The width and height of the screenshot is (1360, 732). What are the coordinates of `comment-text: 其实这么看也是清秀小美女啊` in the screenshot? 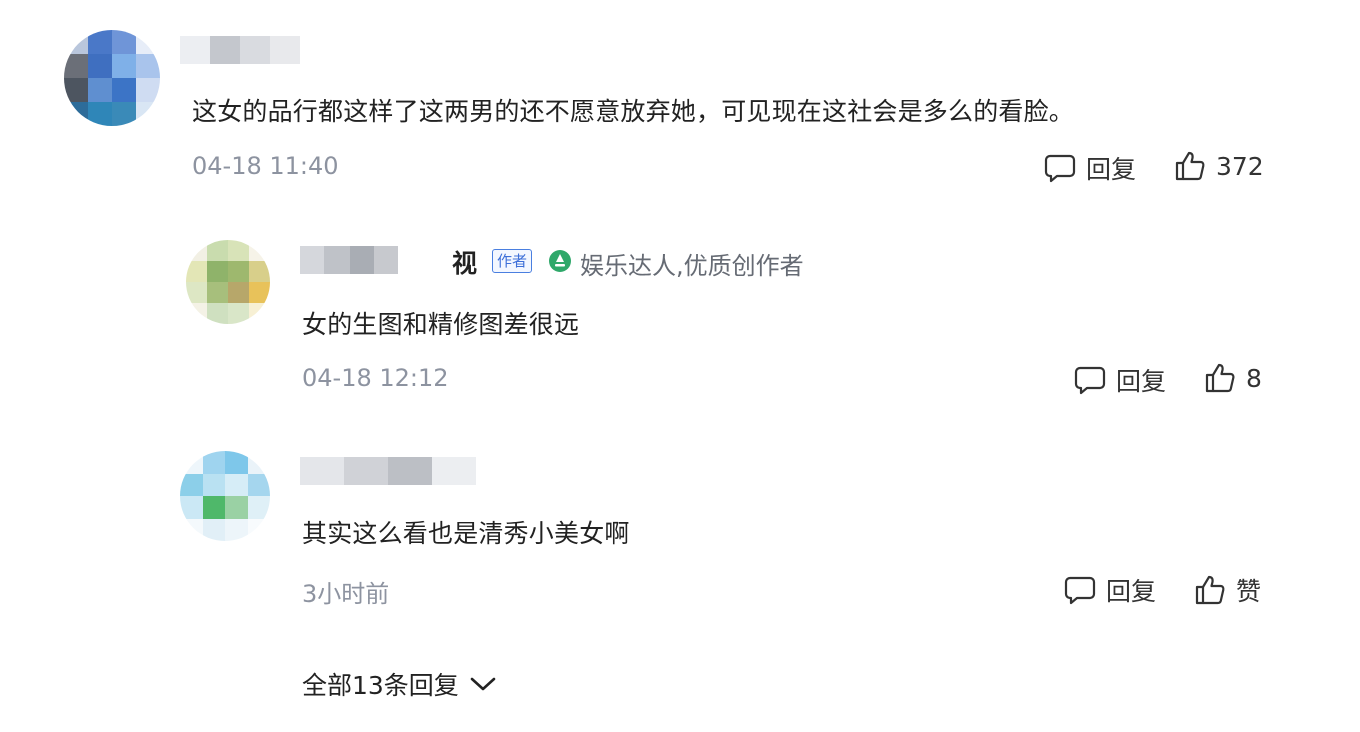 It's located at (466, 533).